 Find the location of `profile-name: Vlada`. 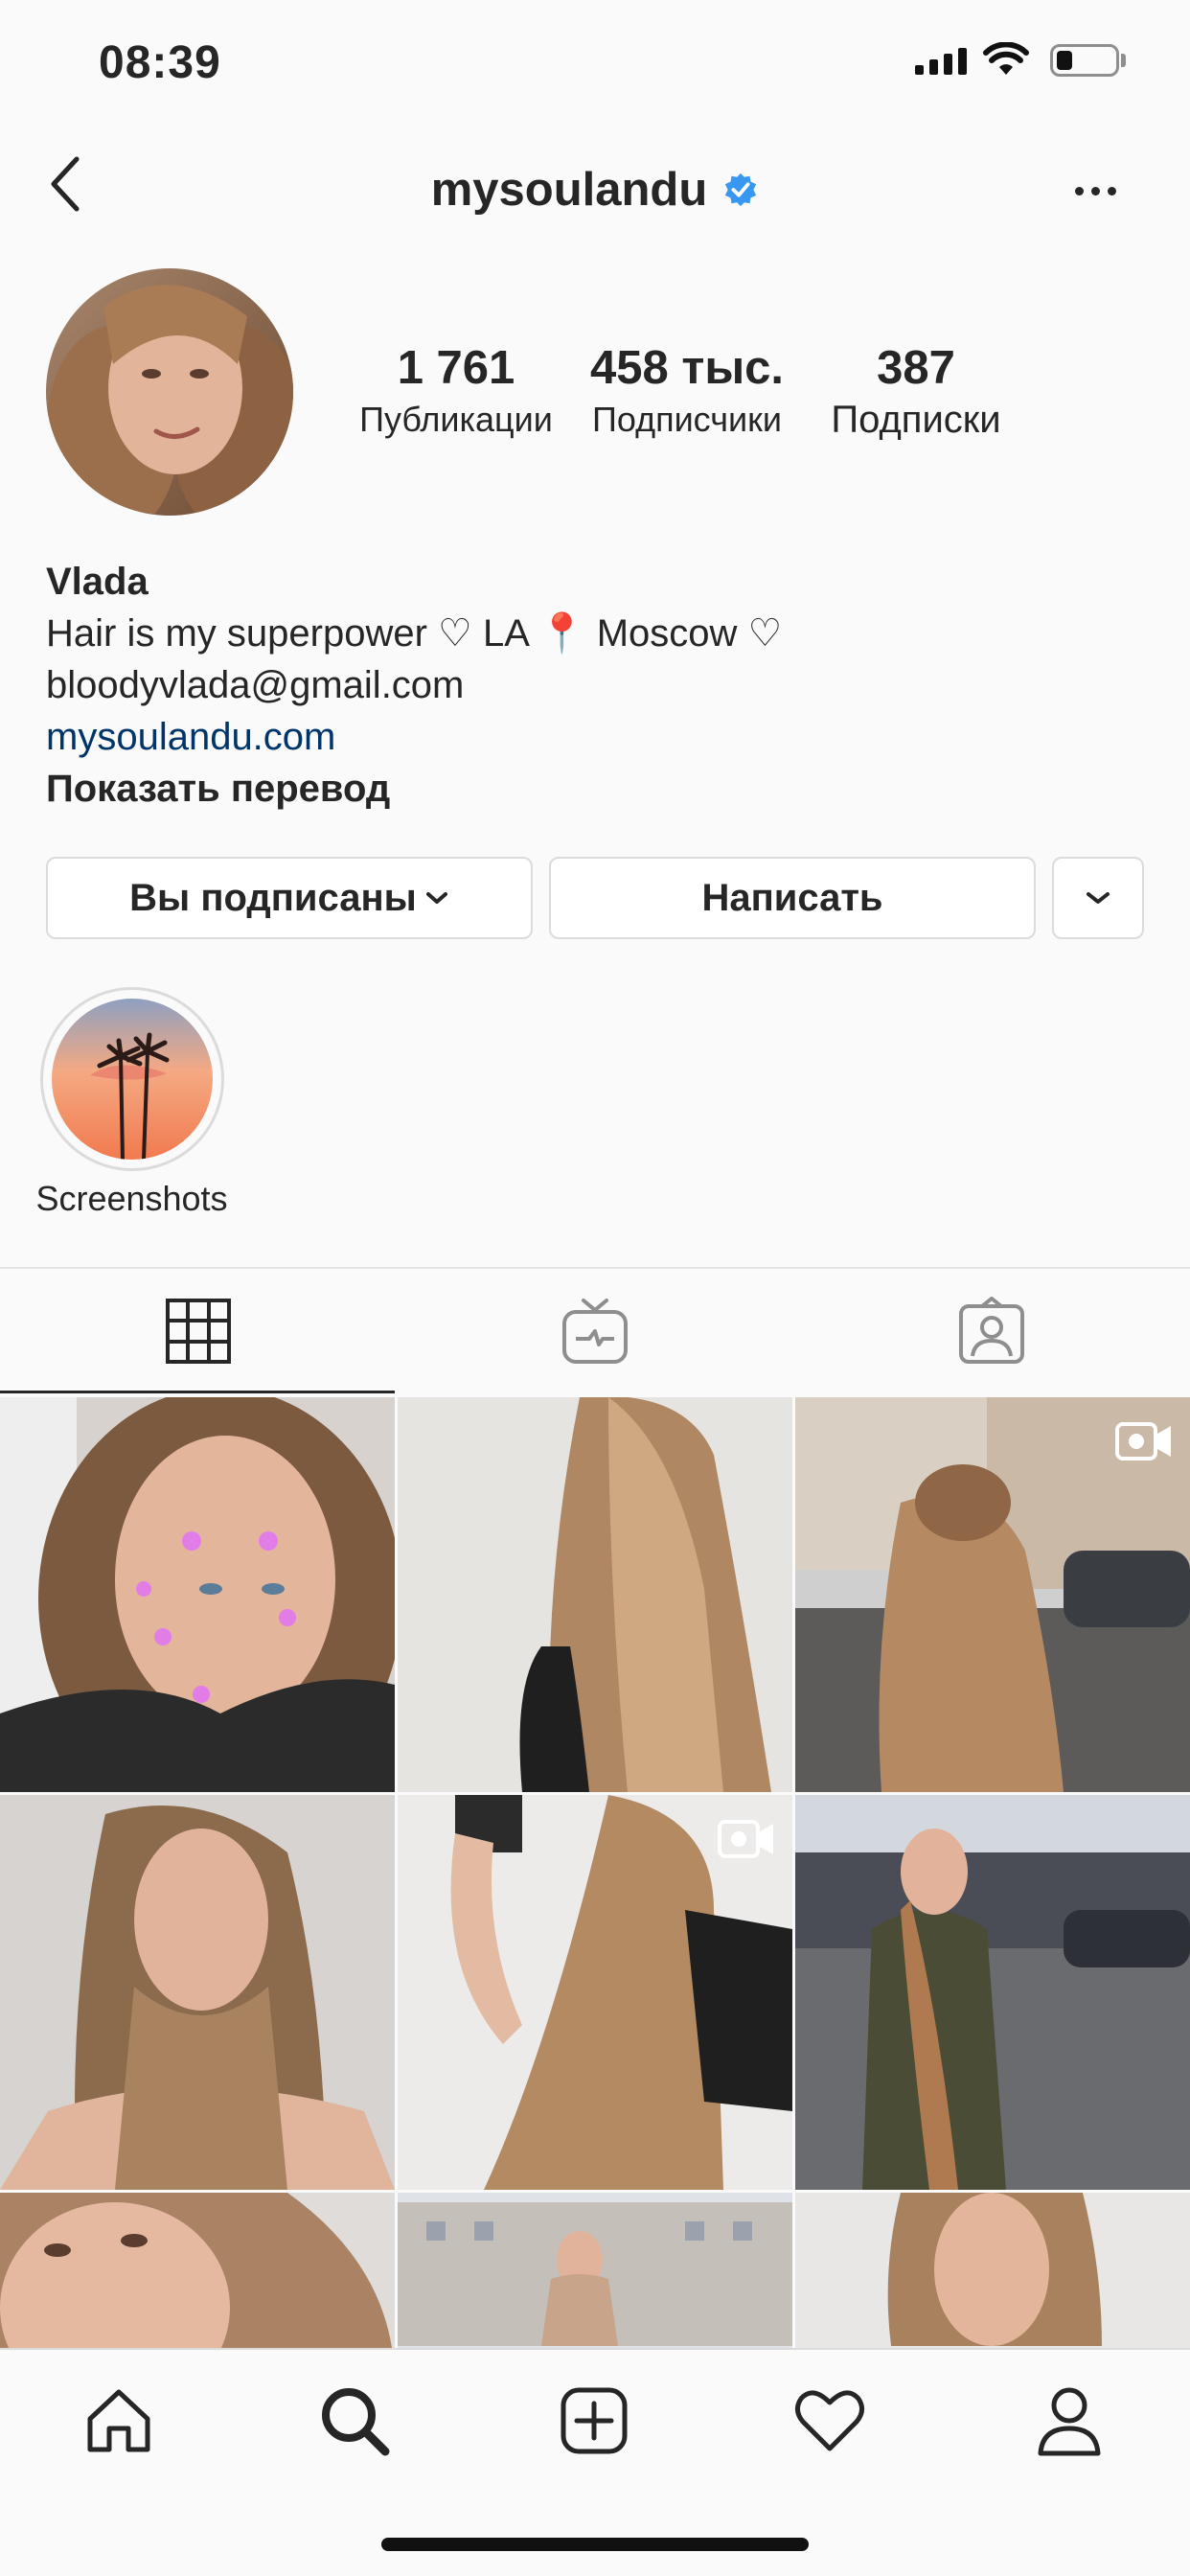

profile-name: Vlada is located at coordinates (97, 582).